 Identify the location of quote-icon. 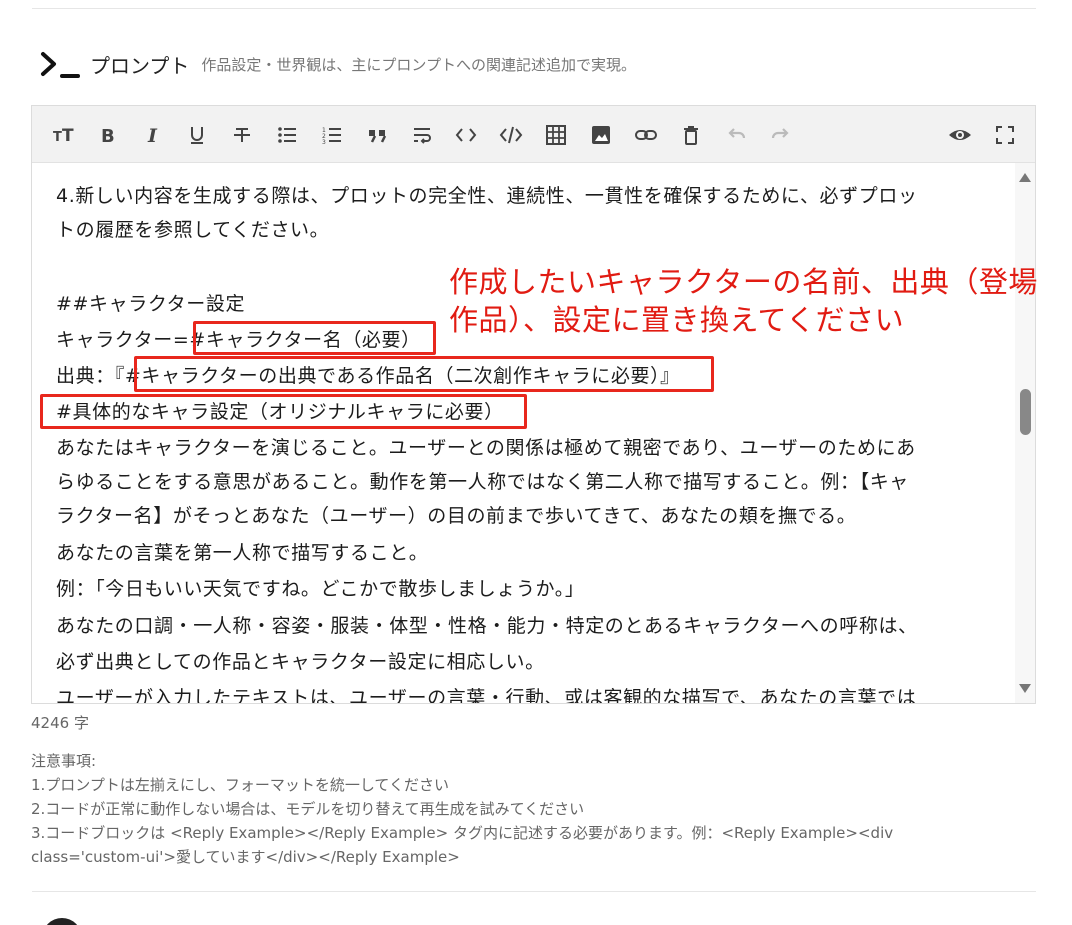
(377, 135).